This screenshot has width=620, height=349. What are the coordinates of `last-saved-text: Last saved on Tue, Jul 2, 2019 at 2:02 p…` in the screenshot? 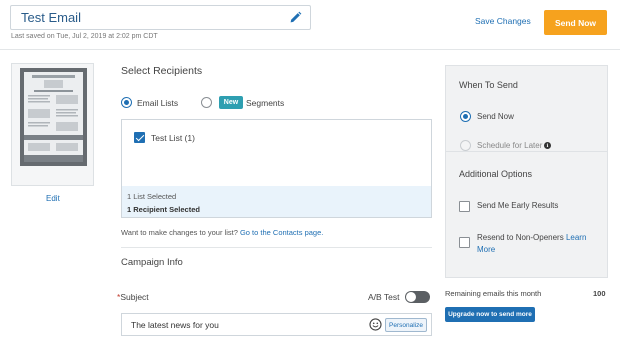 It's located at (84, 36).